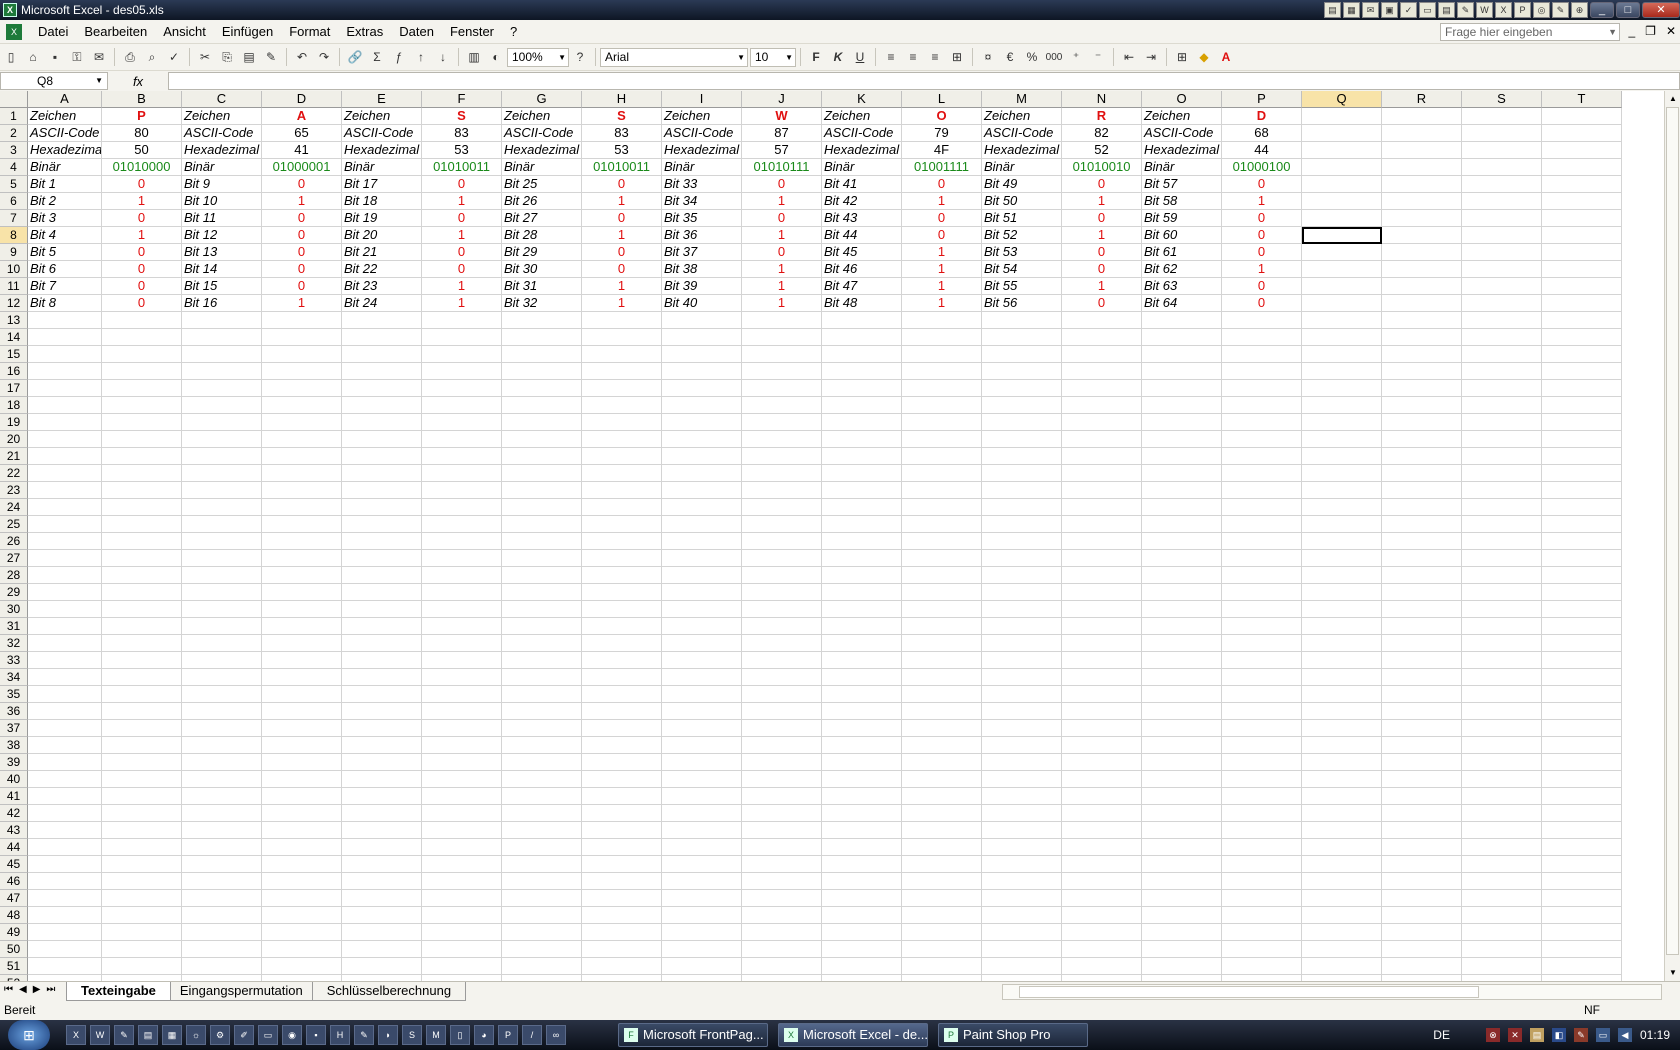  What do you see at coordinates (1441, 1035) in the screenshot?
I see `language-indicator: DE` at bounding box center [1441, 1035].